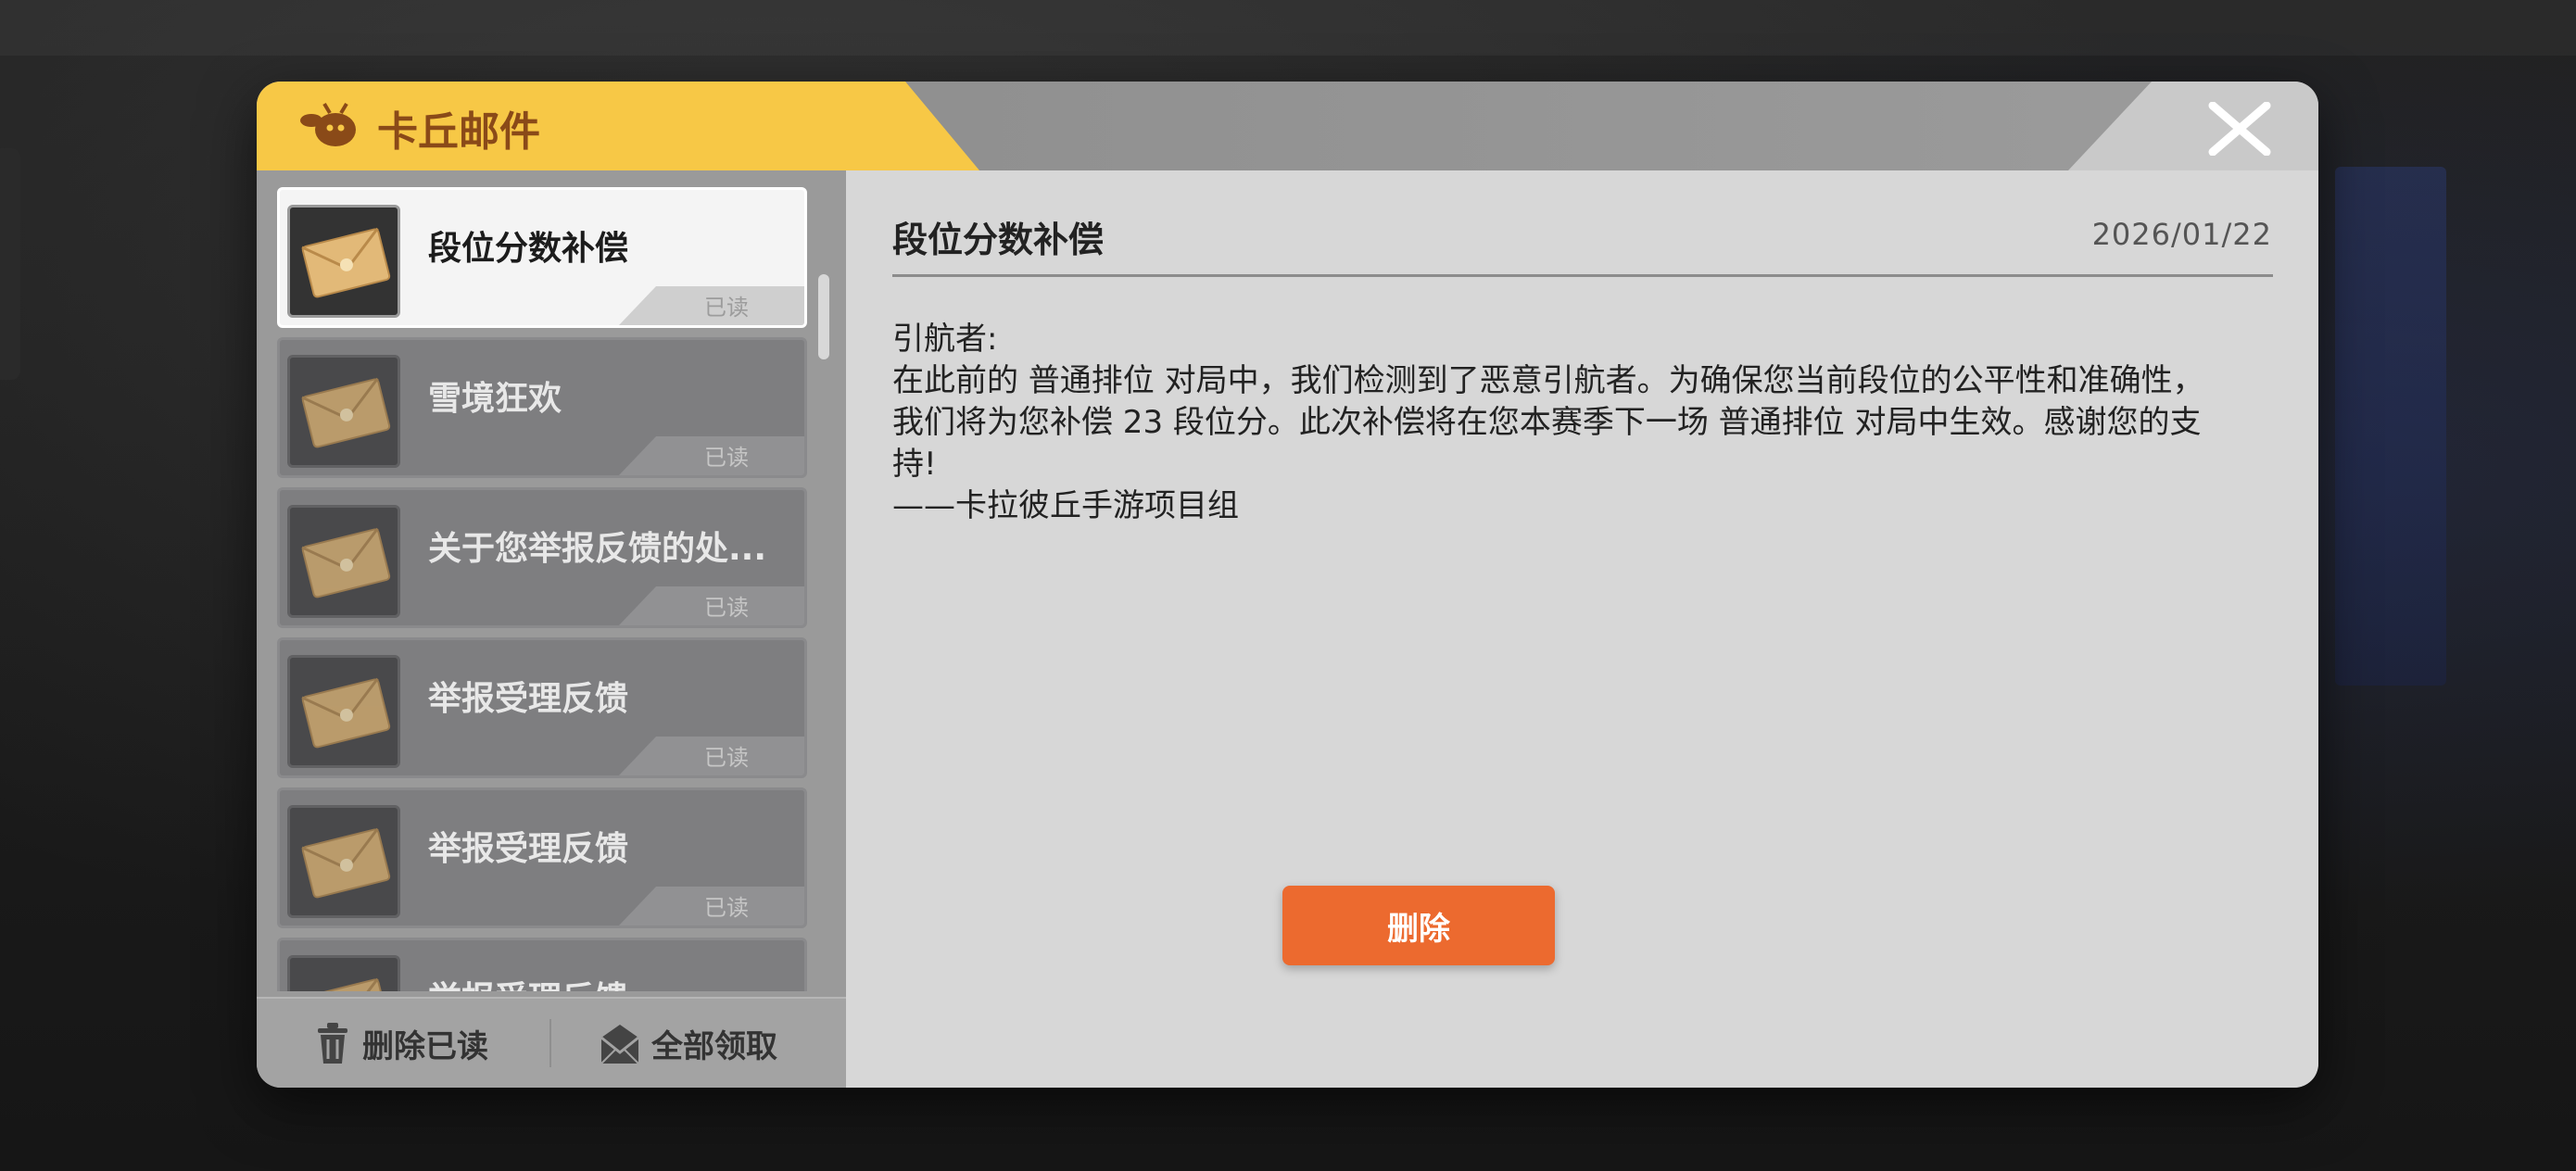 The height and width of the screenshot is (1171, 2576). What do you see at coordinates (620, 1045) in the screenshot?
I see `mail-icon` at bounding box center [620, 1045].